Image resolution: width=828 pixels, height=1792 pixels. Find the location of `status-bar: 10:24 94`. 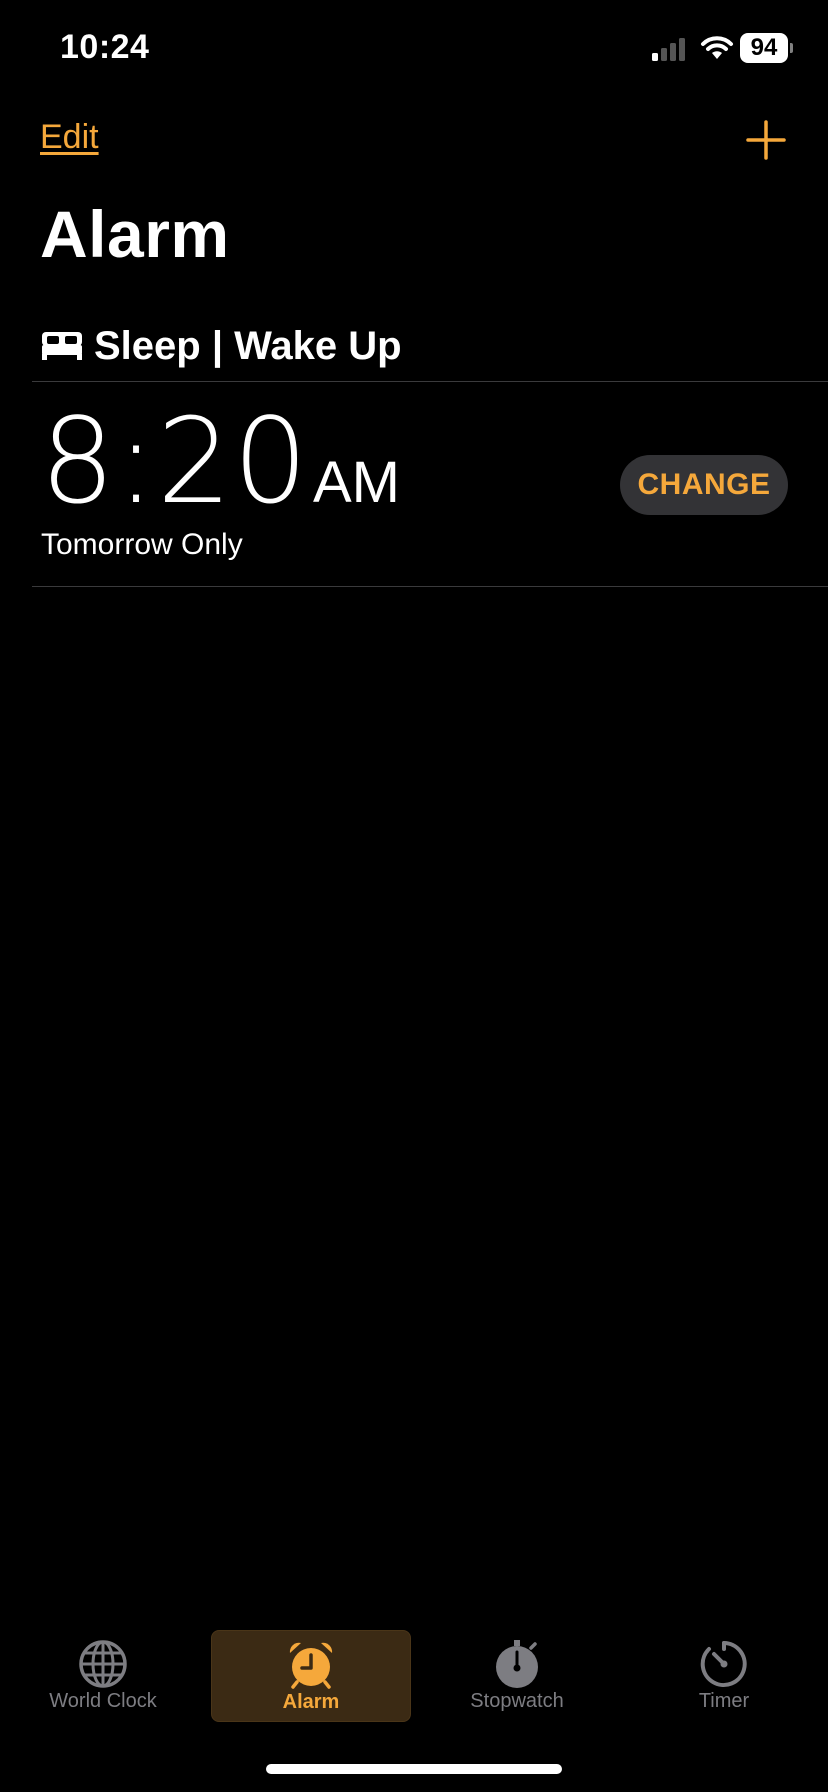

status-bar: 10:24 94 is located at coordinates (414, 50).